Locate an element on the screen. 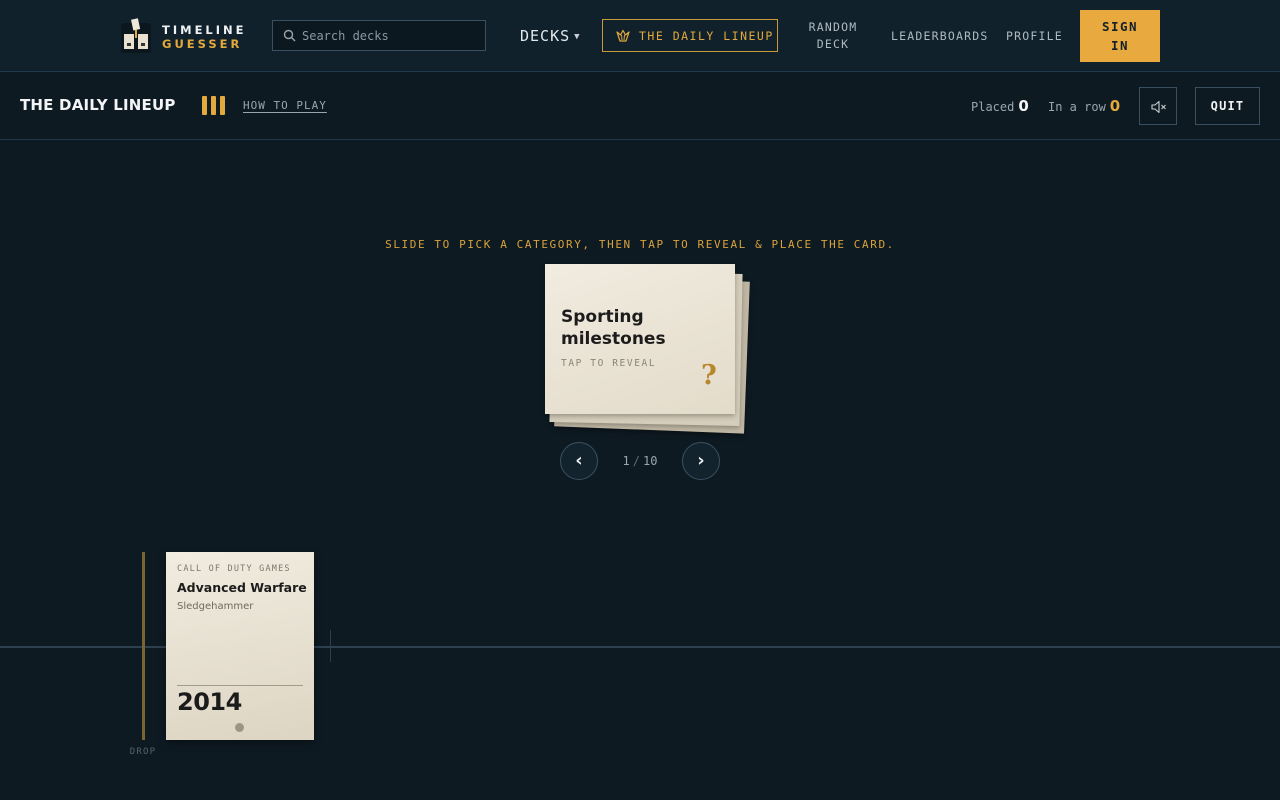 The height and width of the screenshot is (800, 1280). placed-stat: Placed 0 is located at coordinates (1000, 106).